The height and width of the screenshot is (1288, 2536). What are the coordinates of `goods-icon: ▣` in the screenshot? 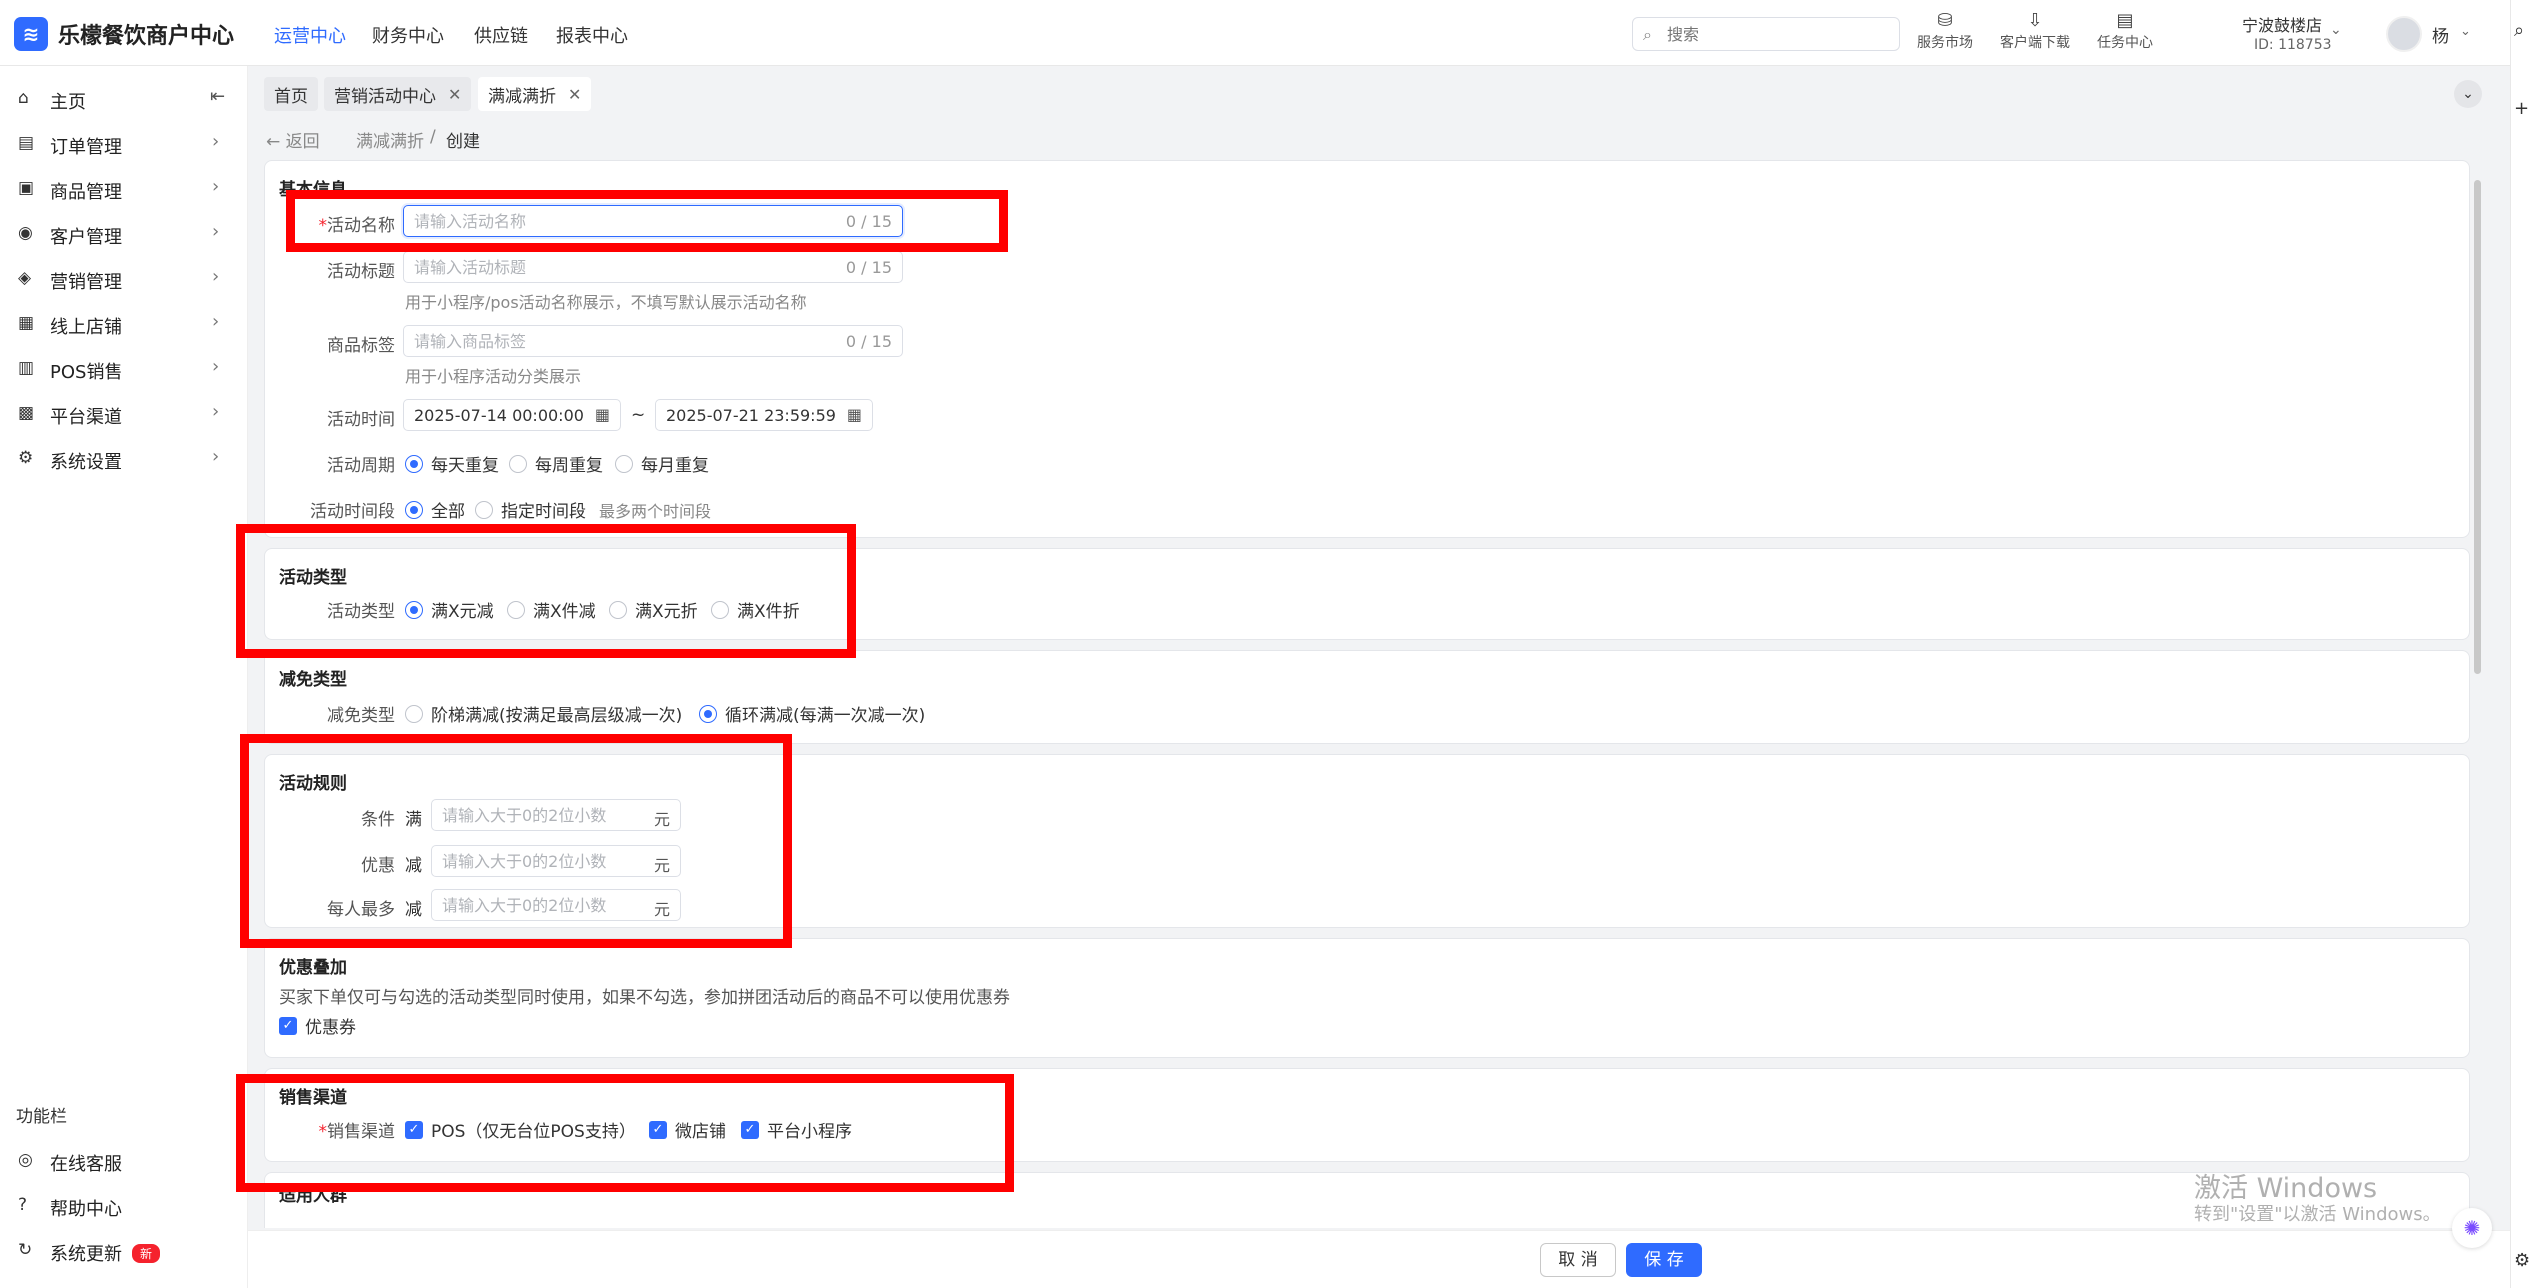 It's located at (26, 188).